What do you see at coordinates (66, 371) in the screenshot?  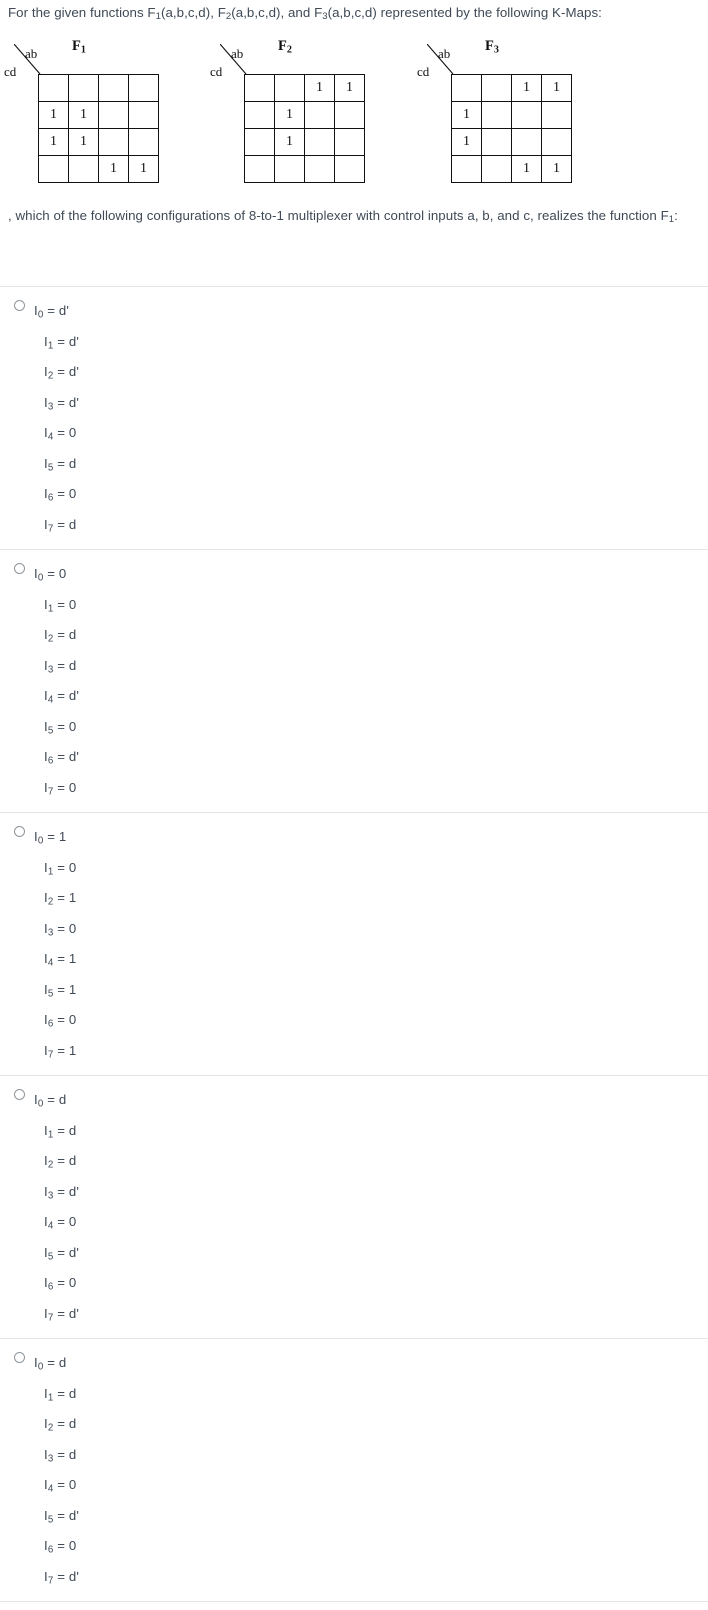 I see `option-1-input-2-suffix: = d'` at bounding box center [66, 371].